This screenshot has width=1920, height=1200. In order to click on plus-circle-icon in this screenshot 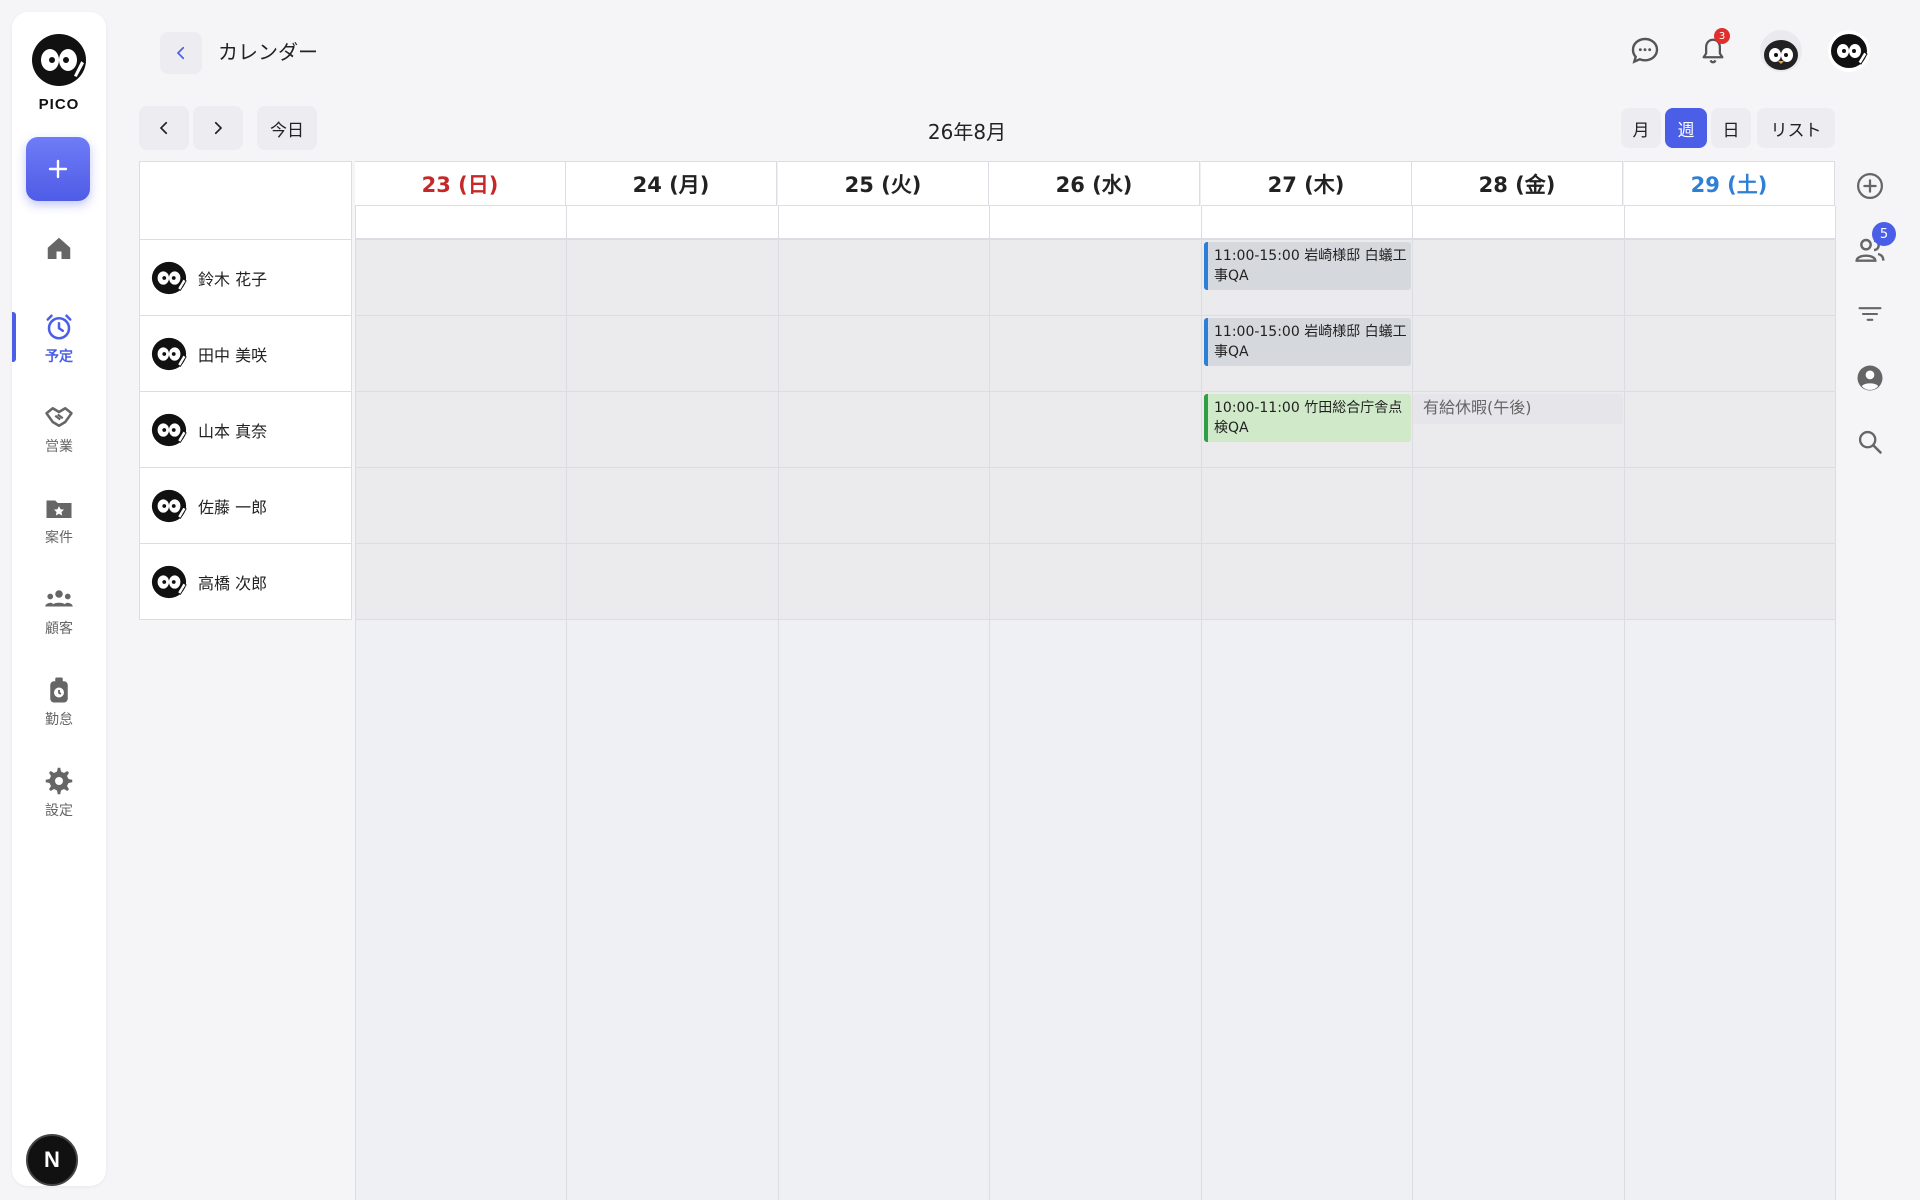, I will do `click(1870, 186)`.